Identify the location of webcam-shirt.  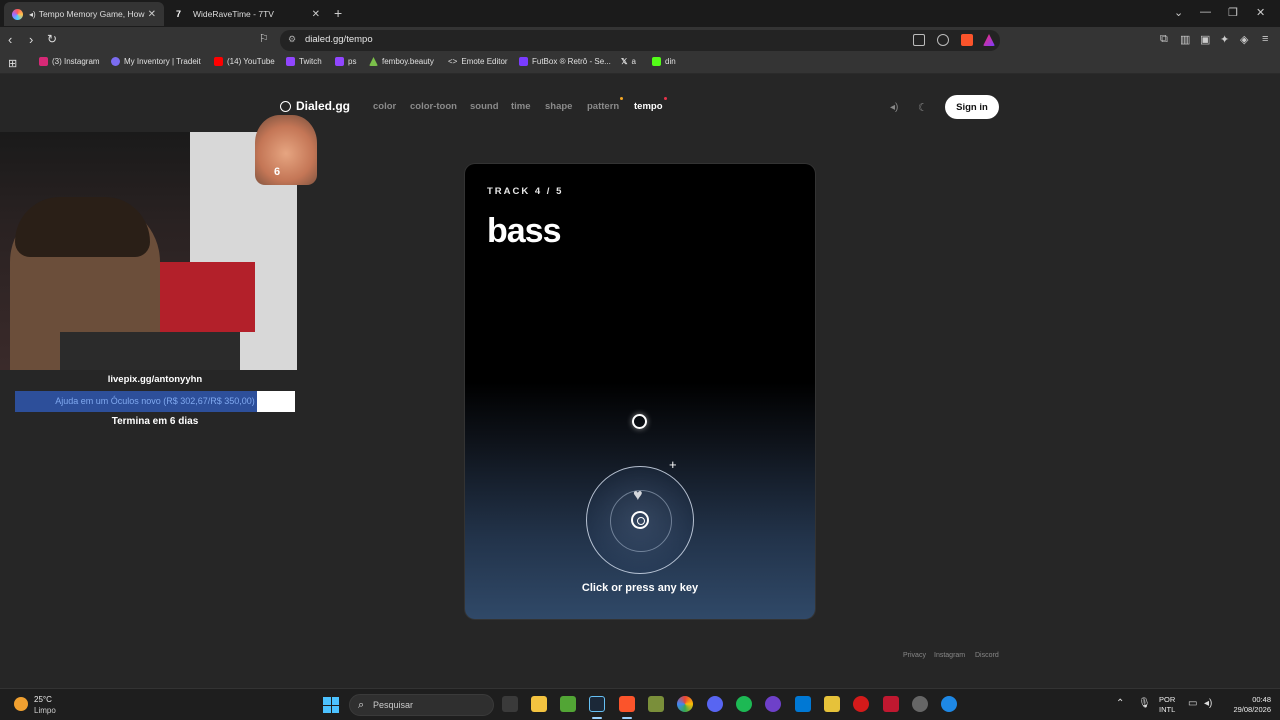
(150, 351).